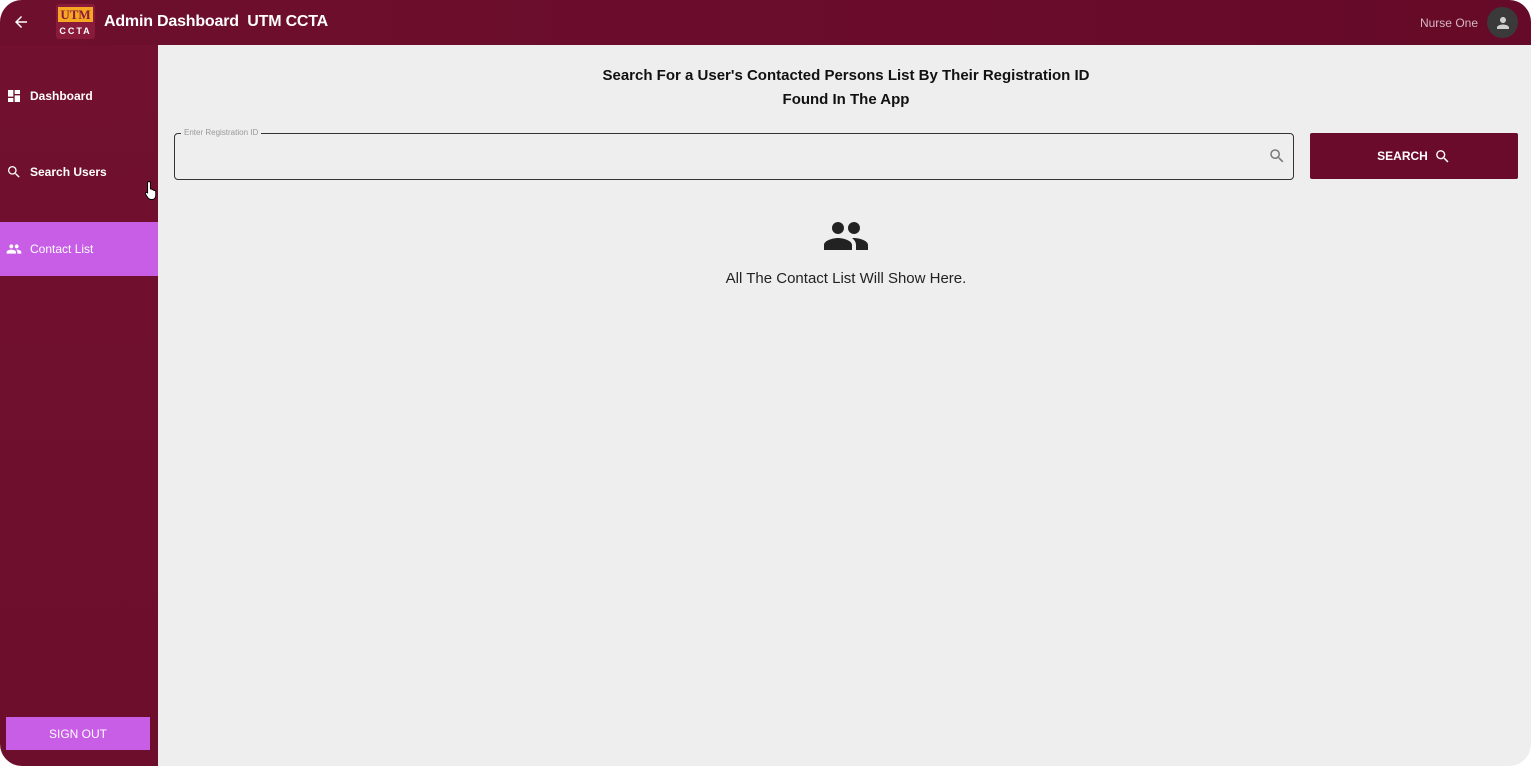  I want to click on search-button: SEARCH, so click(1414, 156).